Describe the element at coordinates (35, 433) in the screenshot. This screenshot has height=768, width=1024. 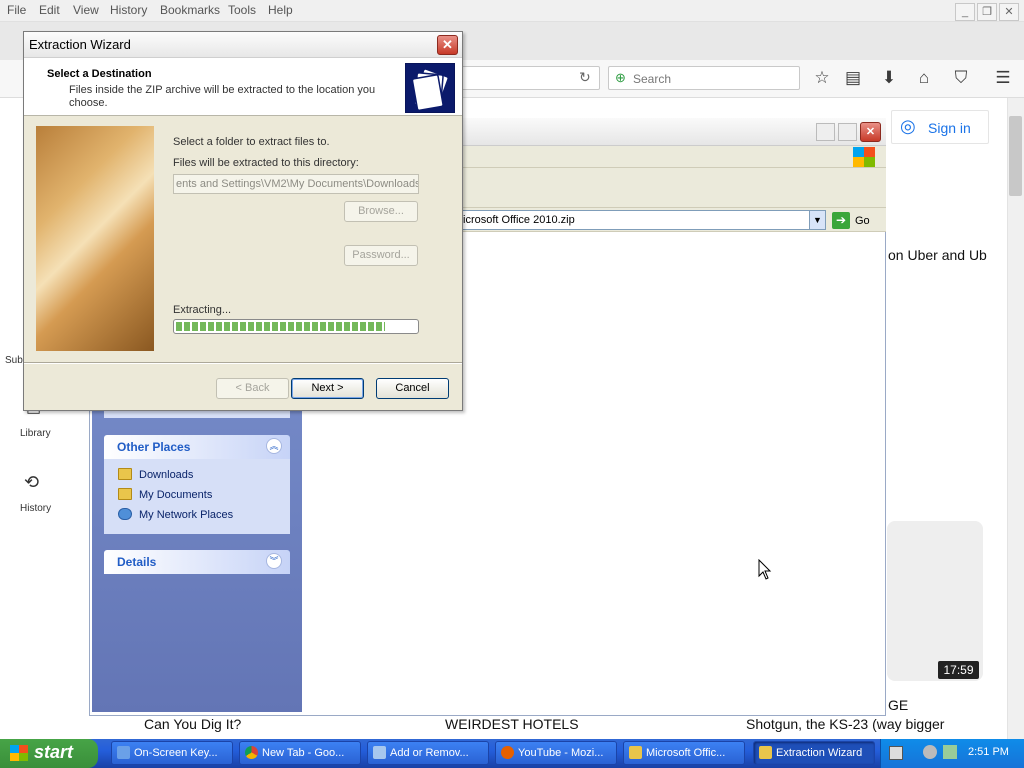
I see `library-label: Library` at that location.